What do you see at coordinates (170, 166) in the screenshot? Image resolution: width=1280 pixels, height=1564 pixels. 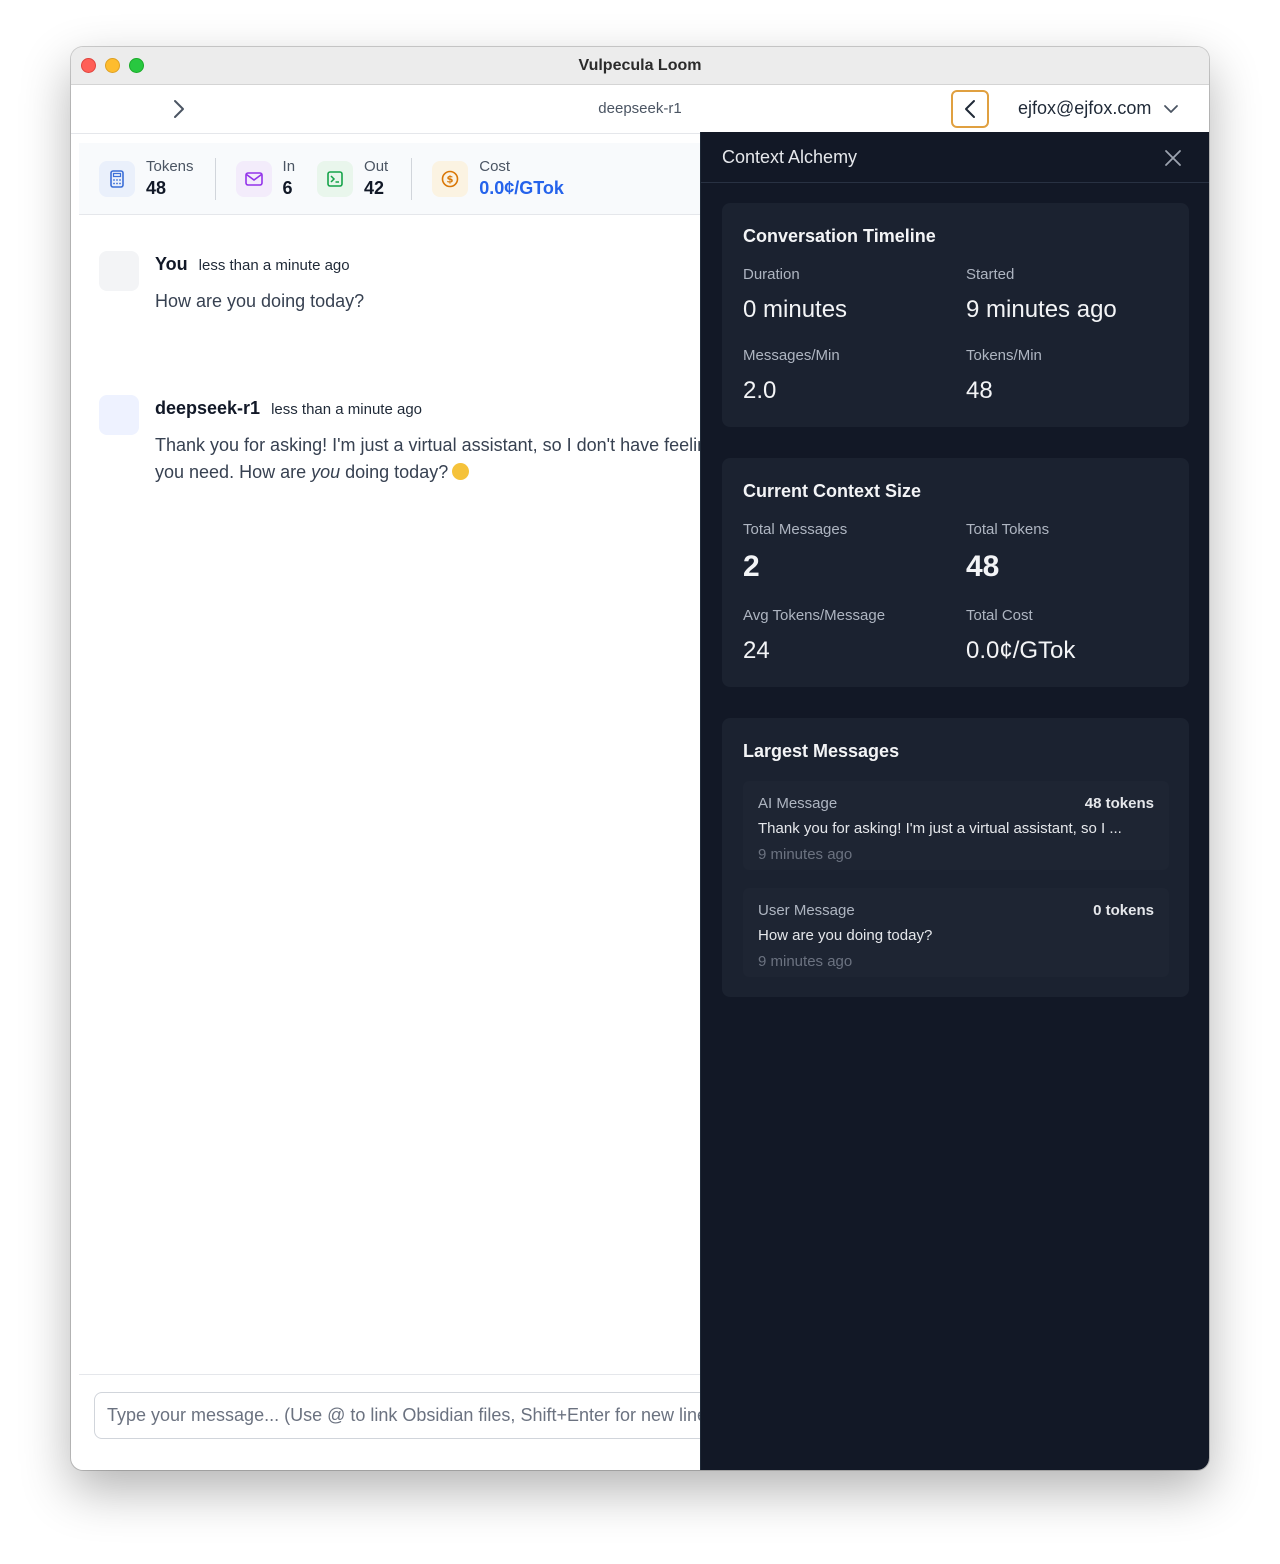 I see `stat-tokens-label: Tokens` at bounding box center [170, 166].